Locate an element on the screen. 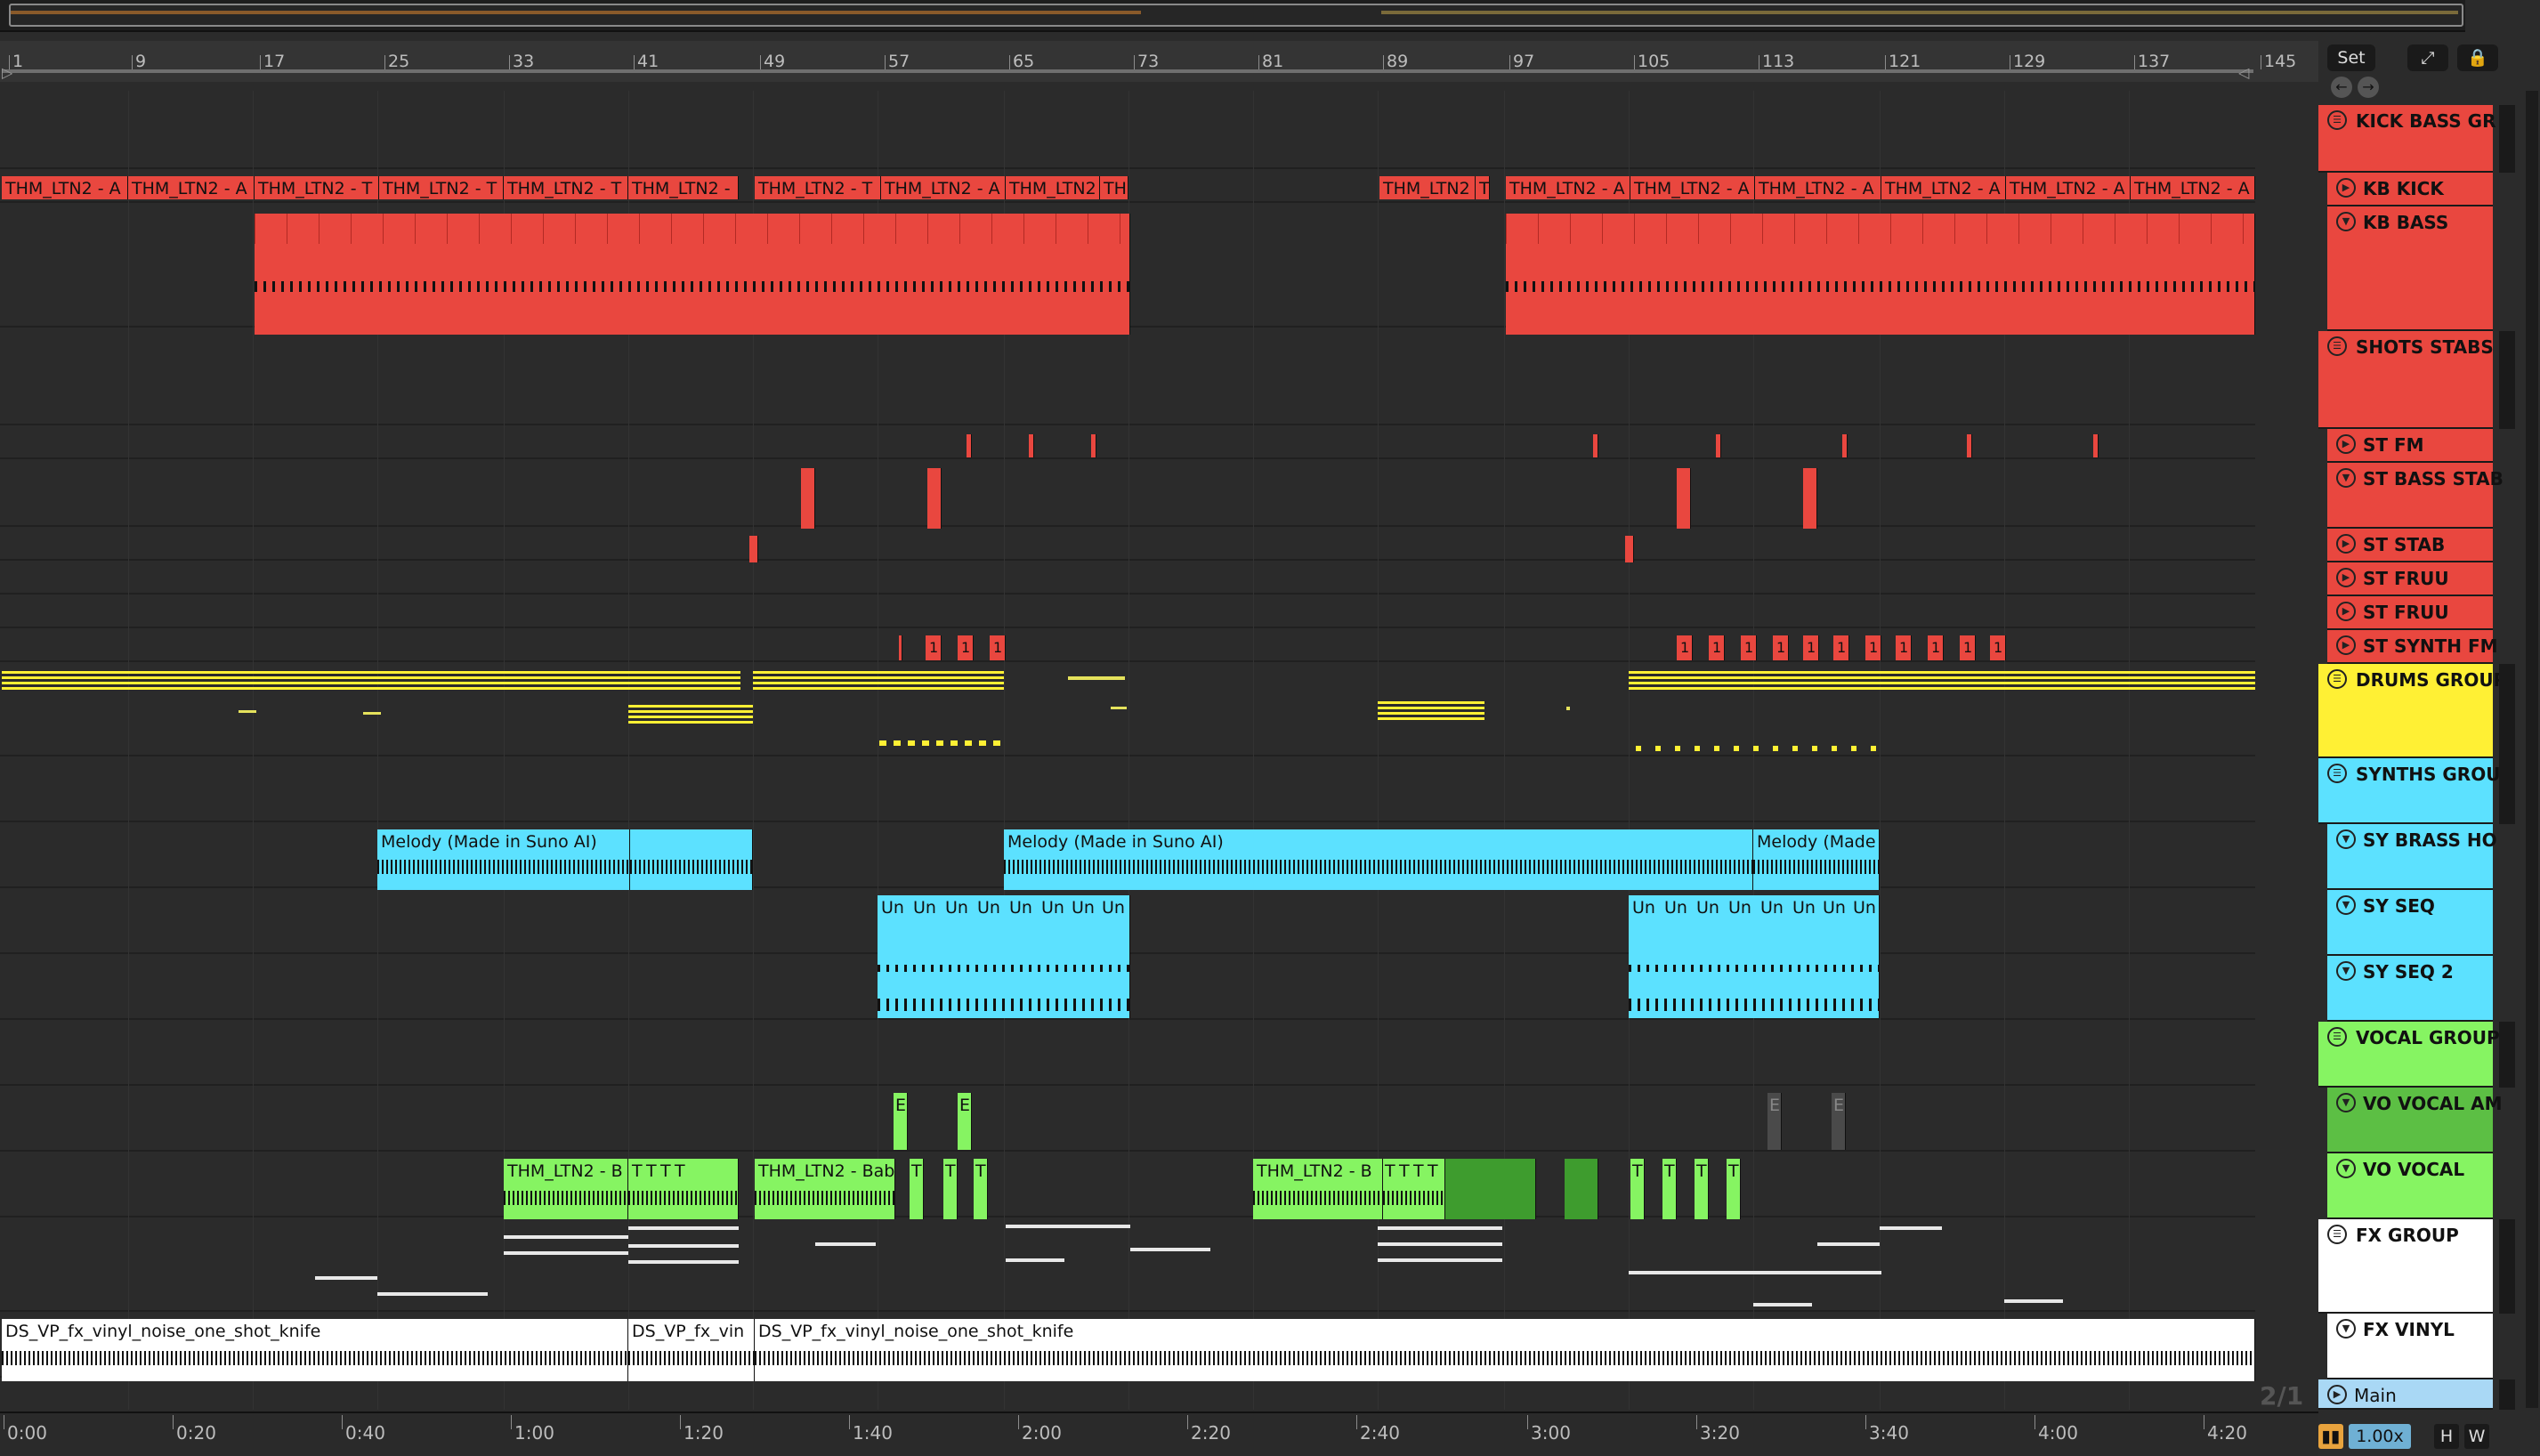 This screenshot has height=1456, width=2540. track-vo-vocal-am: ▼ VO VOCAL AM is located at coordinates (2415, 1120).